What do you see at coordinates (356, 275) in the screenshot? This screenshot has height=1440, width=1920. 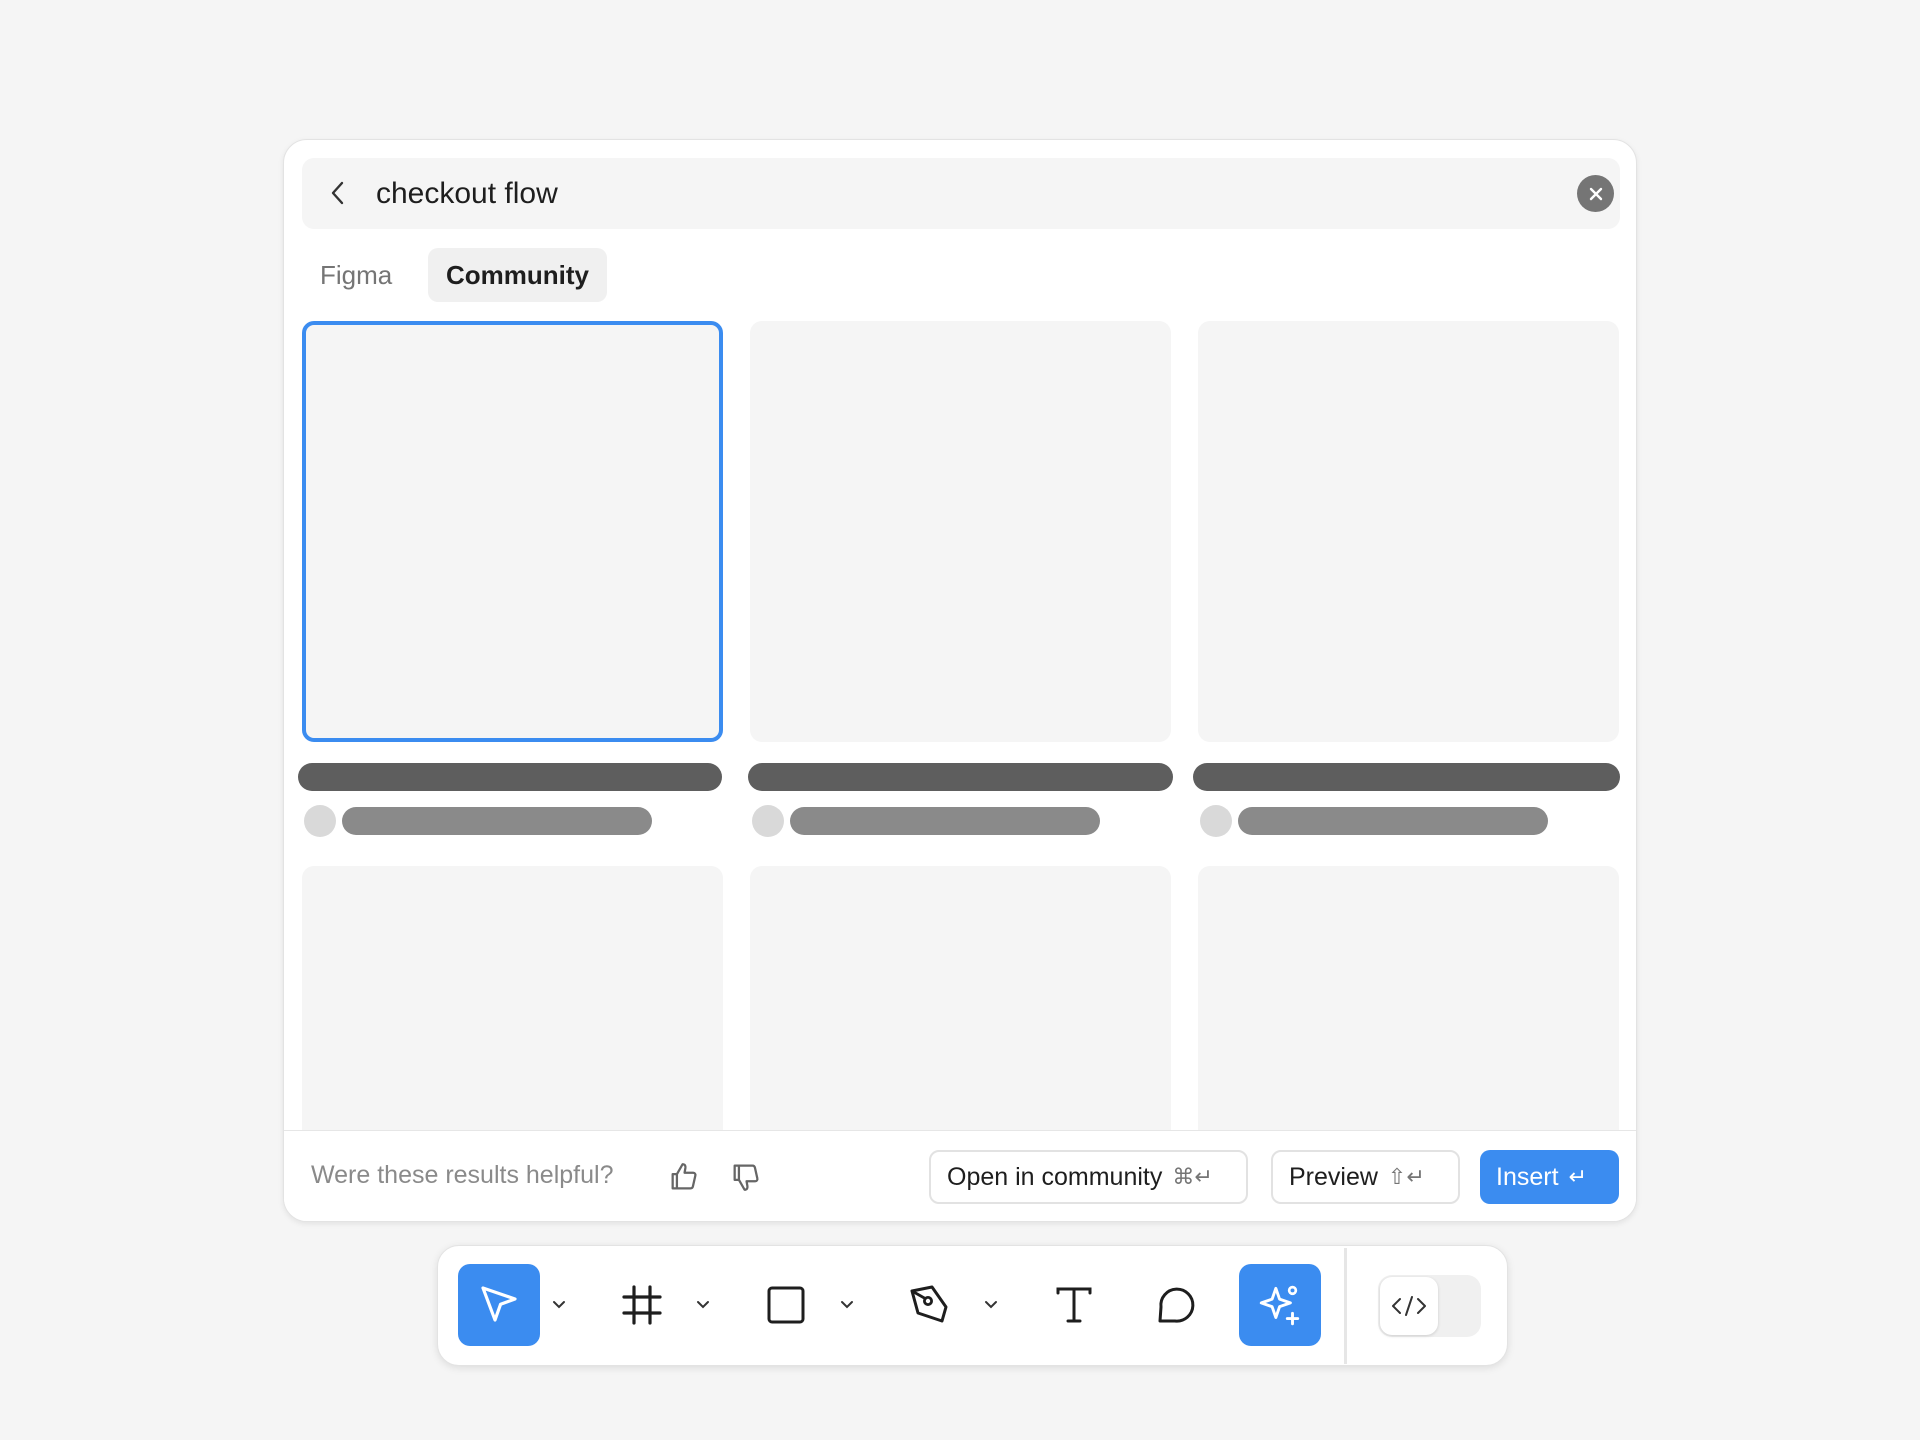 I see `tab-figma: Figma` at bounding box center [356, 275].